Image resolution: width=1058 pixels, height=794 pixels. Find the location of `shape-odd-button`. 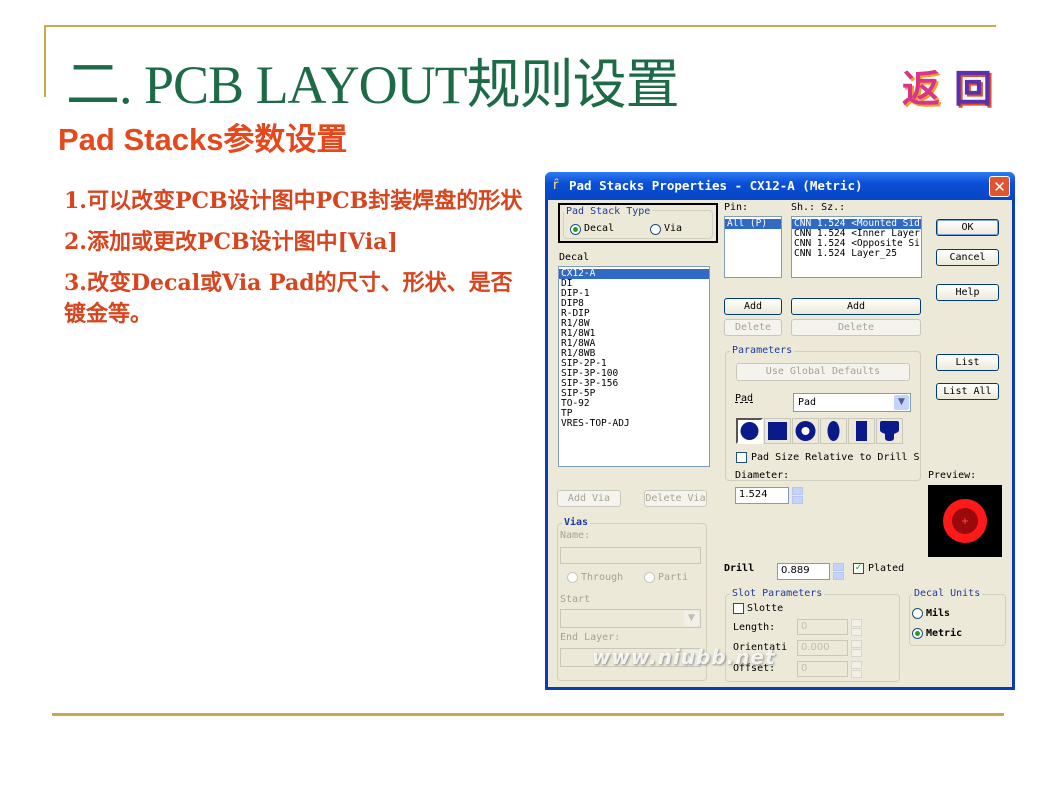

shape-odd-button is located at coordinates (889, 431).